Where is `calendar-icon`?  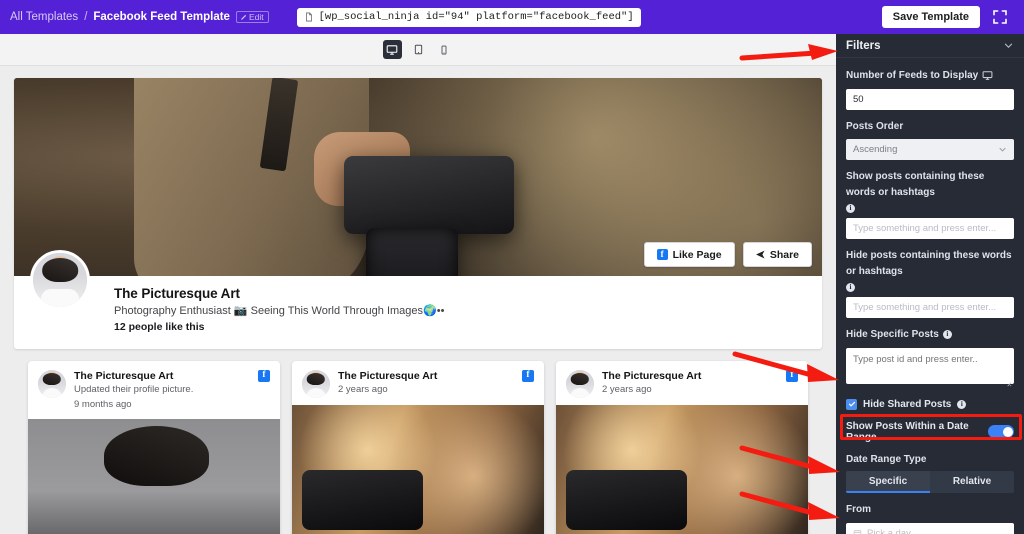
calendar-icon is located at coordinates (857, 531).